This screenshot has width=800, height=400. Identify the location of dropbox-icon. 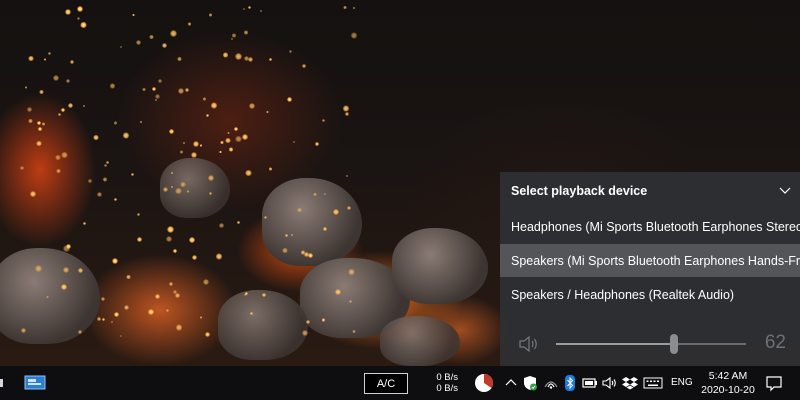
(630, 383).